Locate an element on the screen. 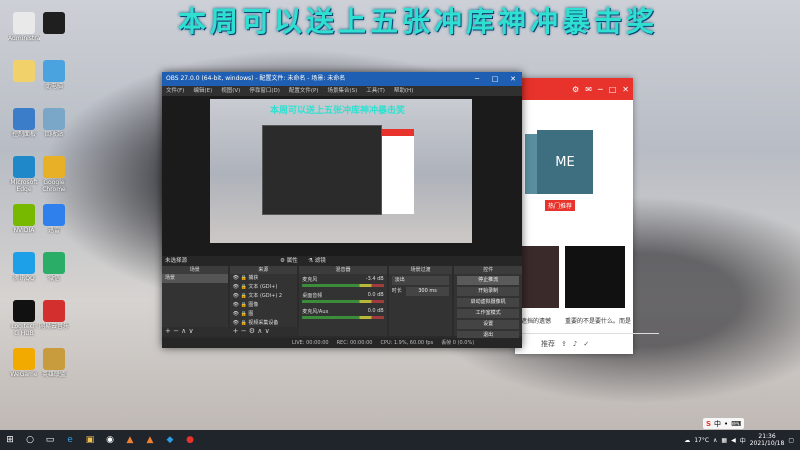 Image resolution: width=800 pixels, height=450 pixels. punctuation-icon: • is located at coordinates (726, 424).